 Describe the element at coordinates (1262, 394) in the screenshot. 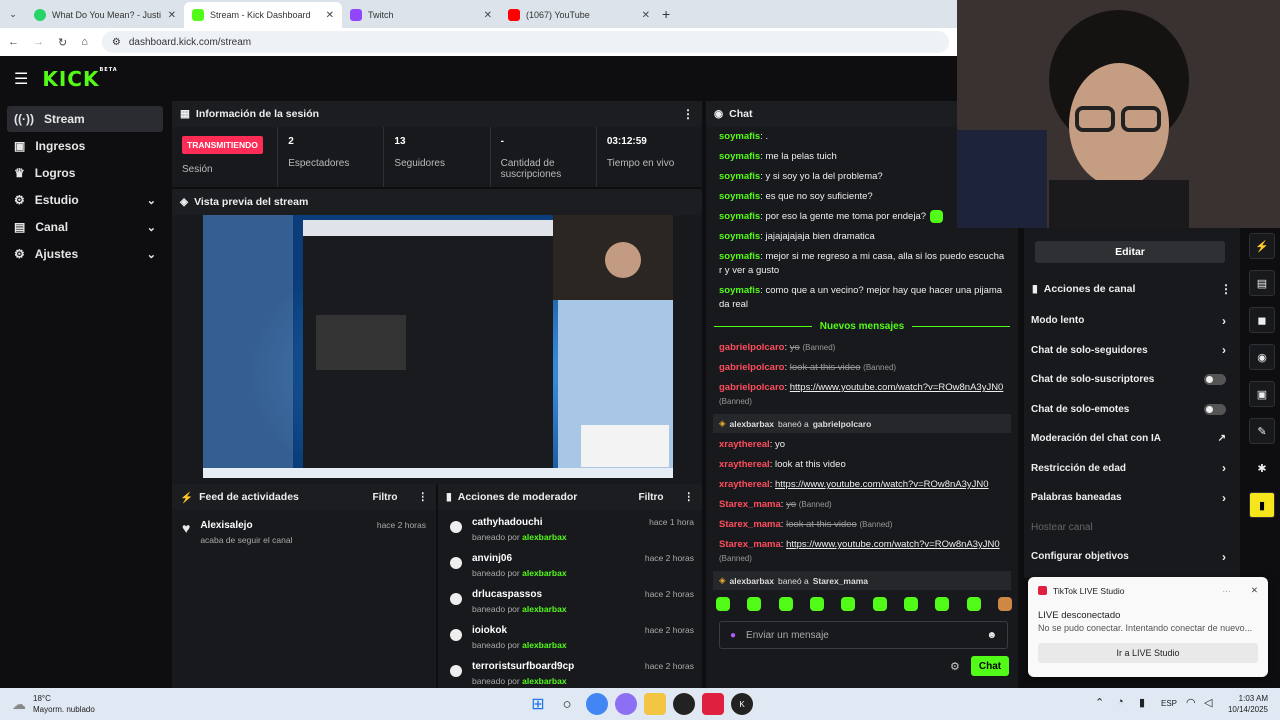

I see `layout-icon: ▣` at that location.